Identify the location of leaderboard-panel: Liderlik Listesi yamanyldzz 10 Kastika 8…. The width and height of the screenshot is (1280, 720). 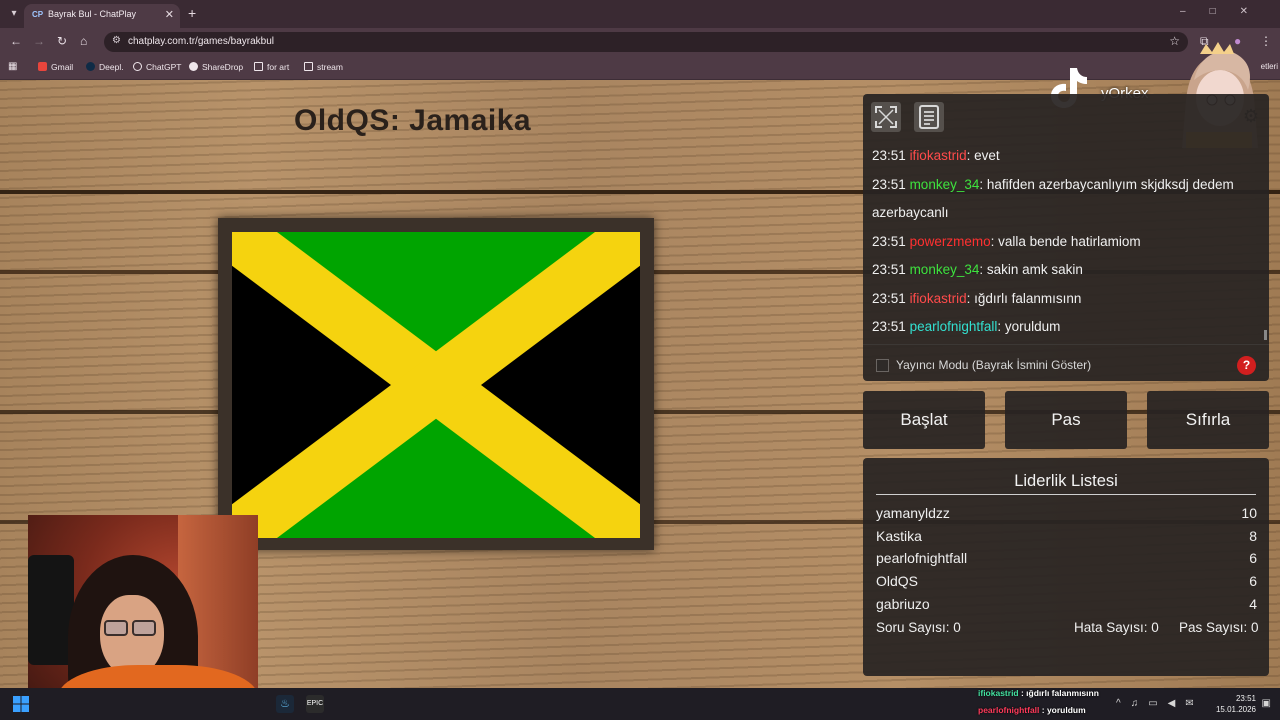
(1066, 567).